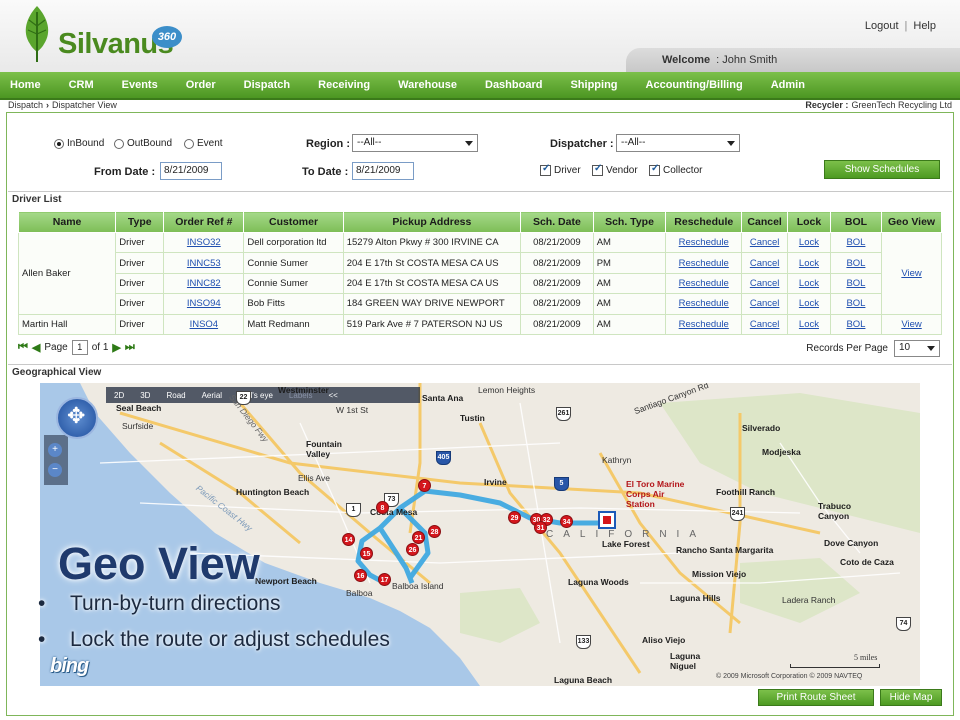 The width and height of the screenshot is (960, 720). I want to click on radio-outbound: OutBound, so click(143, 143).